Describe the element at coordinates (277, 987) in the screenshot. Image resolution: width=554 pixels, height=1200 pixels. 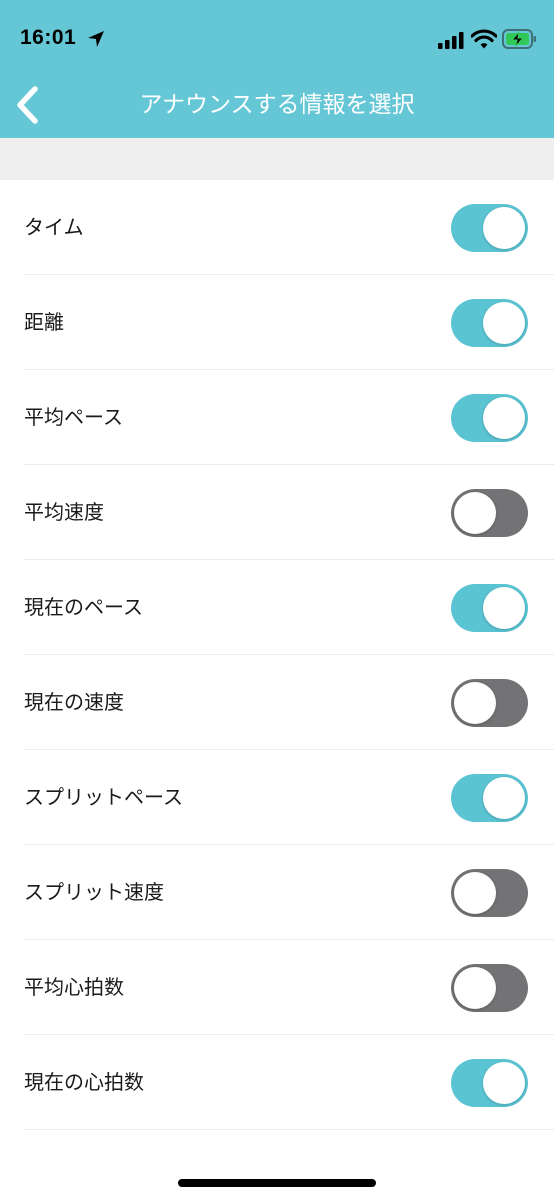
I see `setting-row-average-heart-rate: 平均心拍数` at that location.